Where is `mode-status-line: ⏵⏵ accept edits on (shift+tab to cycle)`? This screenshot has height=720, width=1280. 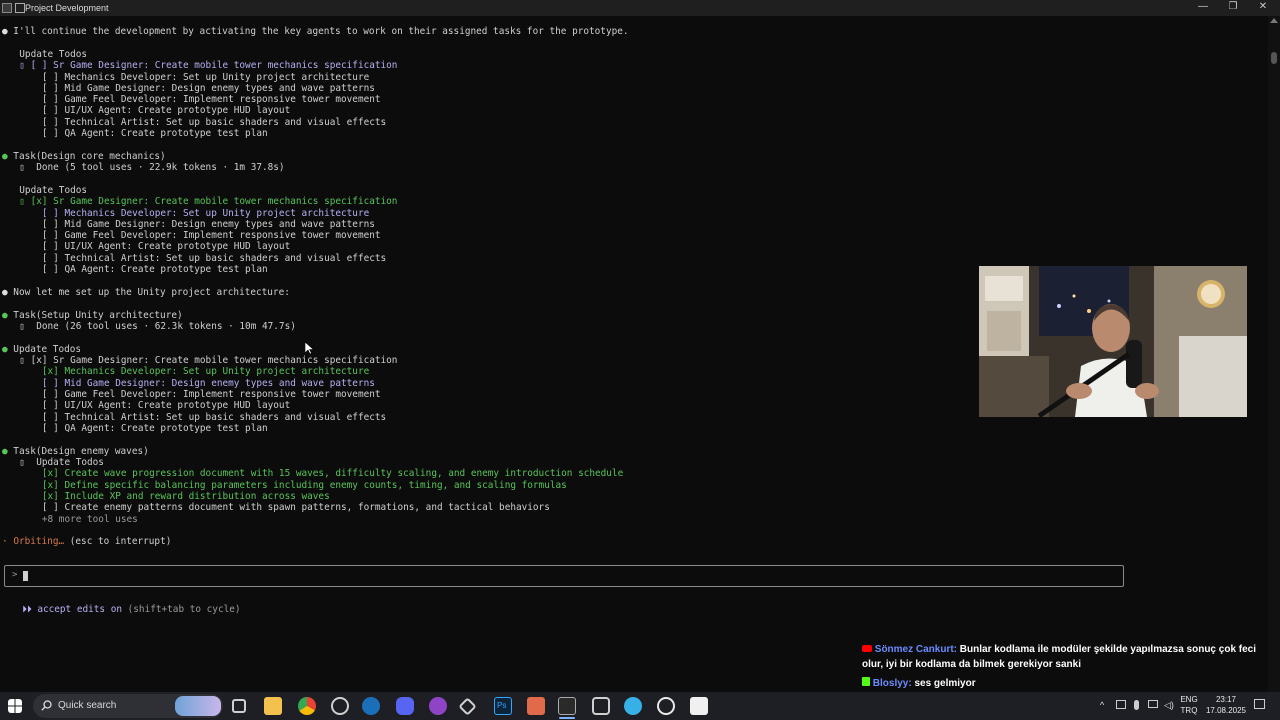
mode-status-line: ⏵⏵ accept edits on (shift+tab to cycle) is located at coordinates (125, 604).